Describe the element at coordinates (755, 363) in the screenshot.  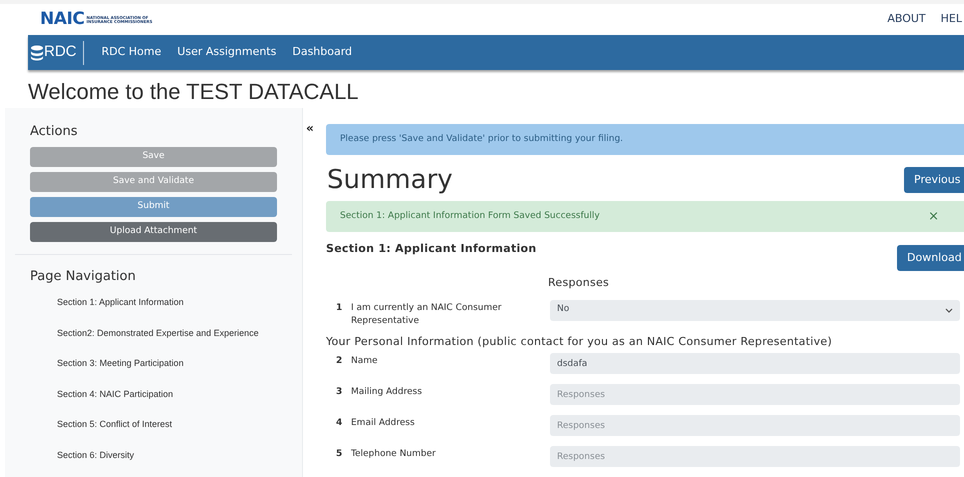
I see `response-field: dsdafa` at that location.